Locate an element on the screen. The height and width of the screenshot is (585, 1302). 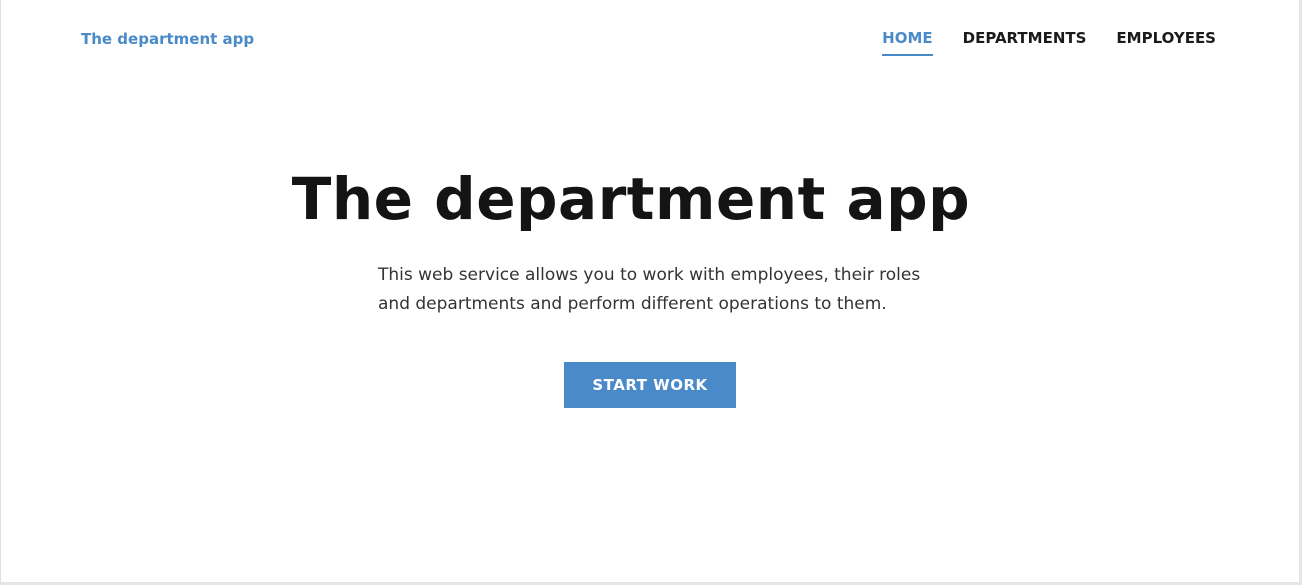
brand-link: The department app is located at coordinates (167, 39).